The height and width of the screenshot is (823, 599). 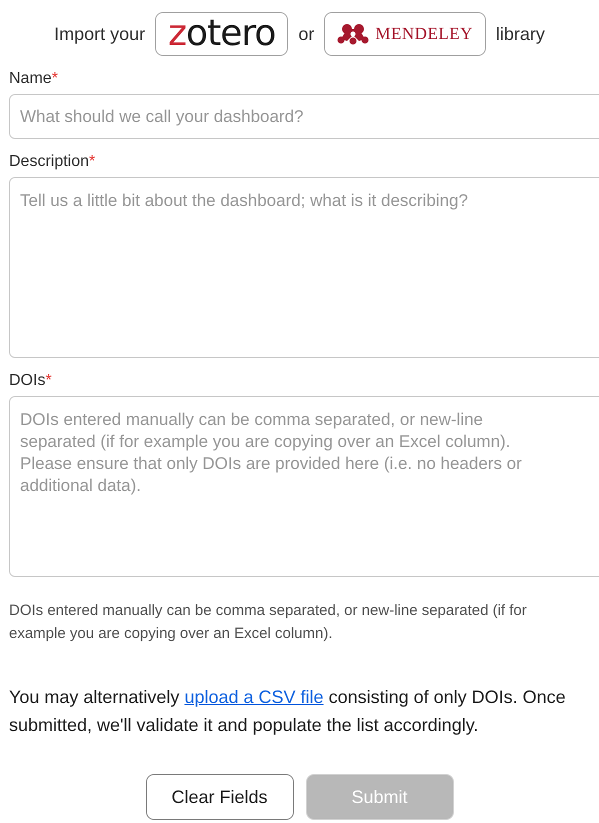 What do you see at coordinates (353, 34) in the screenshot?
I see `network-logo-icon` at bounding box center [353, 34].